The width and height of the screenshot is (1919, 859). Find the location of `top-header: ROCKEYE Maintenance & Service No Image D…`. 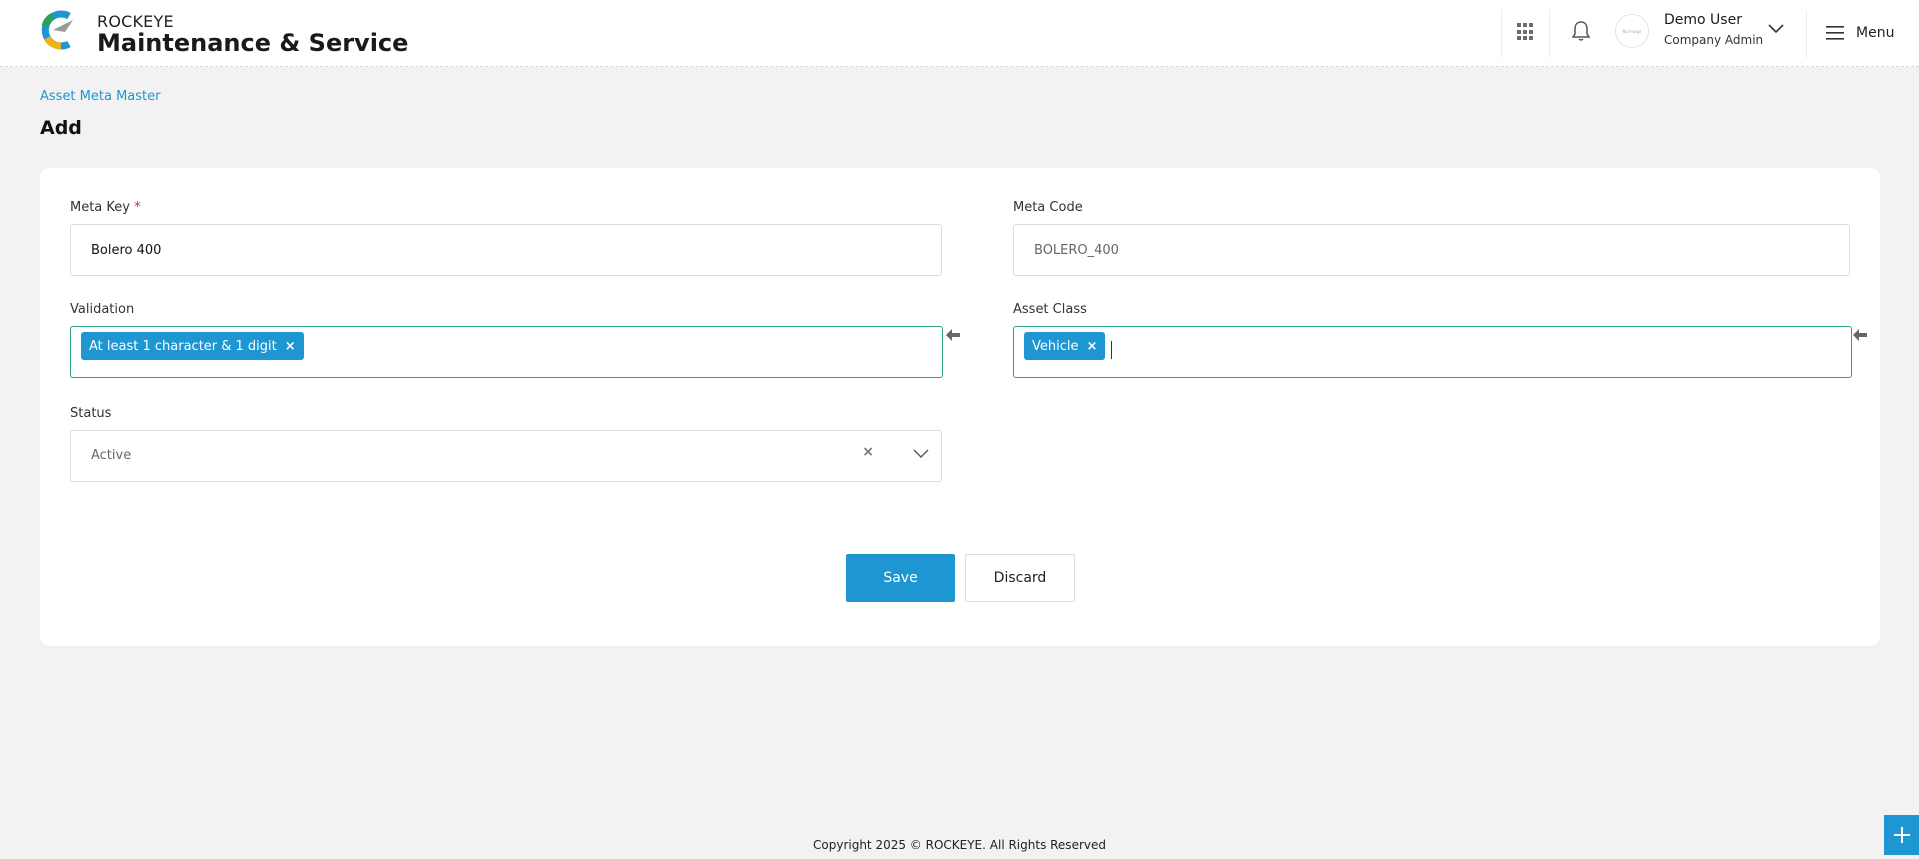

top-header: ROCKEYE Maintenance & Service No Image D… is located at coordinates (959, 33).